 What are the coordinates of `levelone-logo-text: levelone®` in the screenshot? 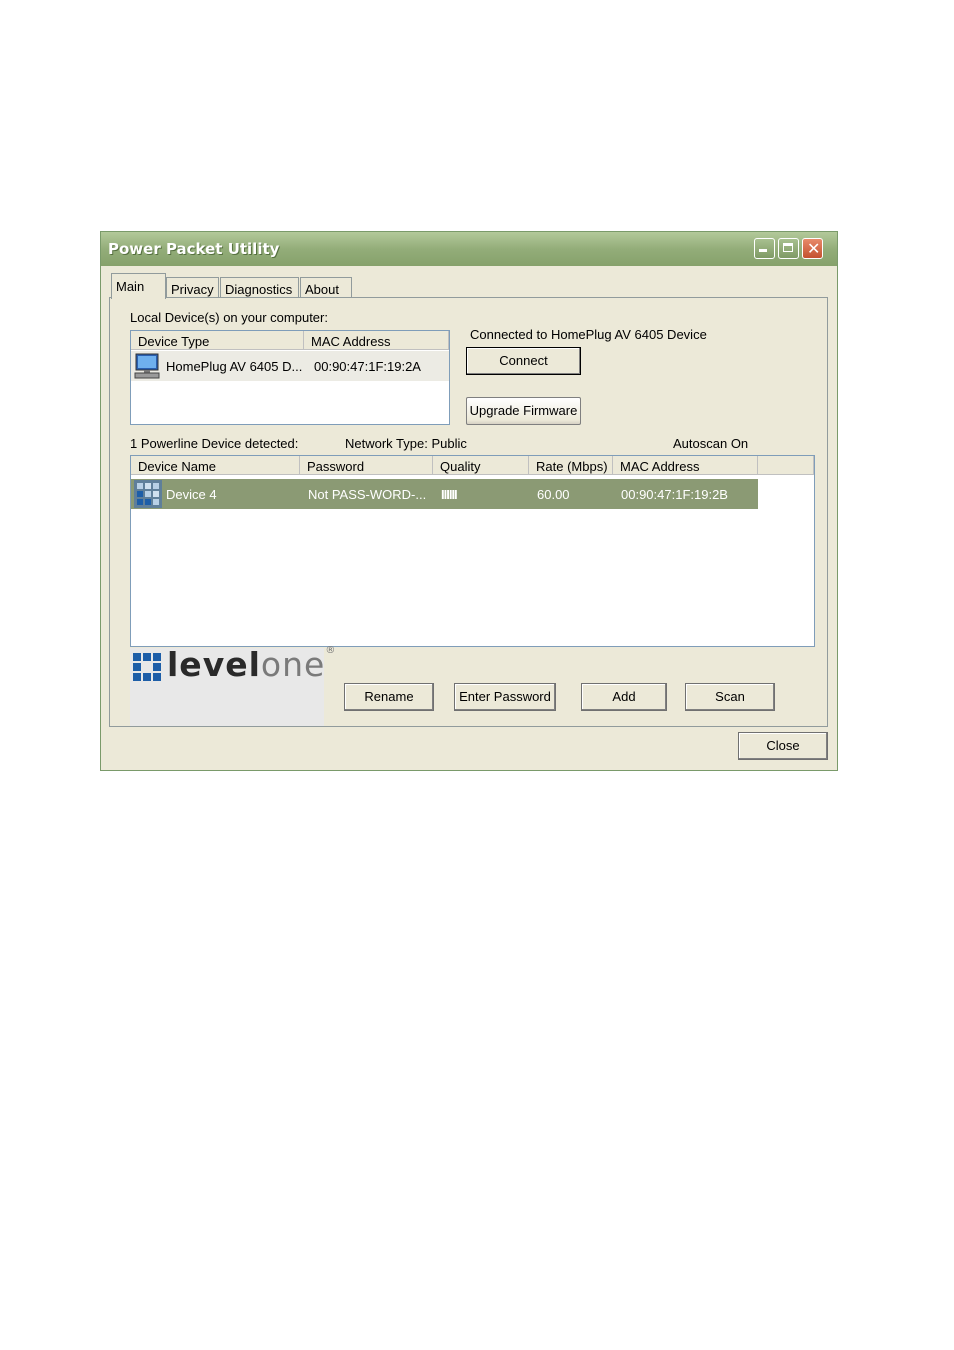 It's located at (252, 664).